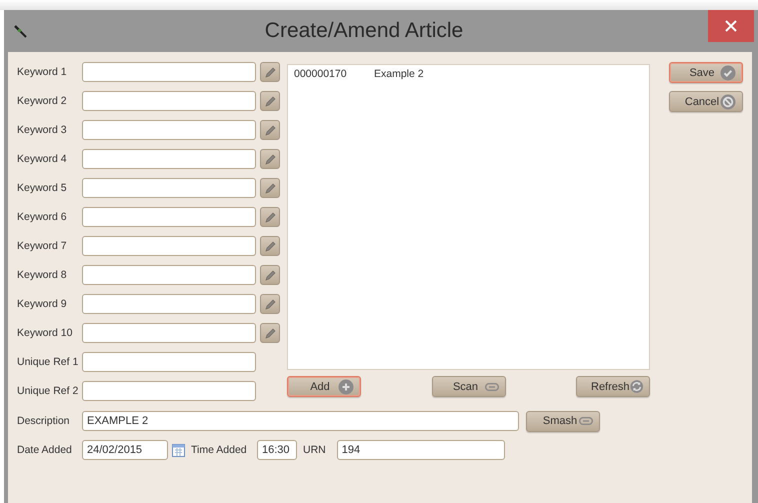 This screenshot has width=758, height=503. Describe the element at coordinates (42, 275) in the screenshot. I see `field-label: Keyword 8` at that location.